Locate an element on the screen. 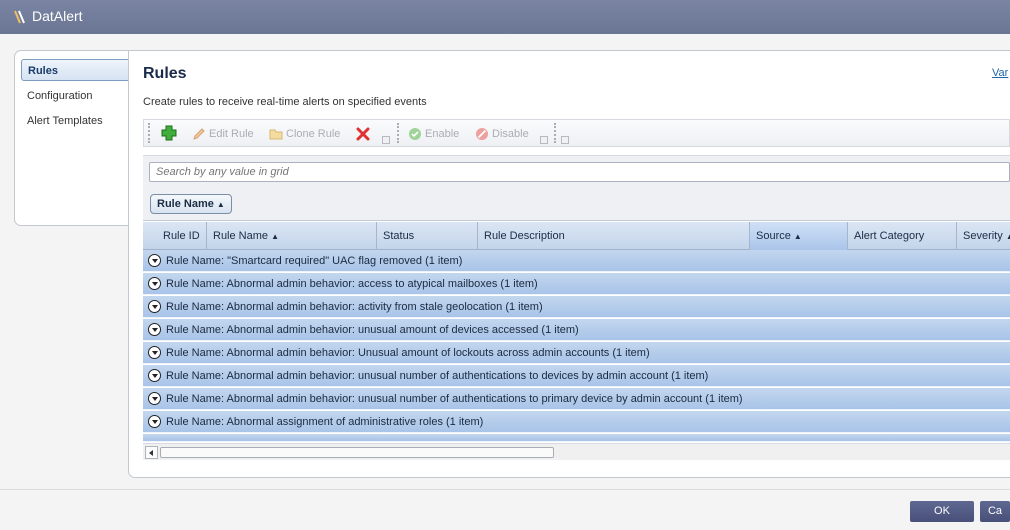 The width and height of the screenshot is (1010, 530). column-header-source: Source ▲ is located at coordinates (799, 236).